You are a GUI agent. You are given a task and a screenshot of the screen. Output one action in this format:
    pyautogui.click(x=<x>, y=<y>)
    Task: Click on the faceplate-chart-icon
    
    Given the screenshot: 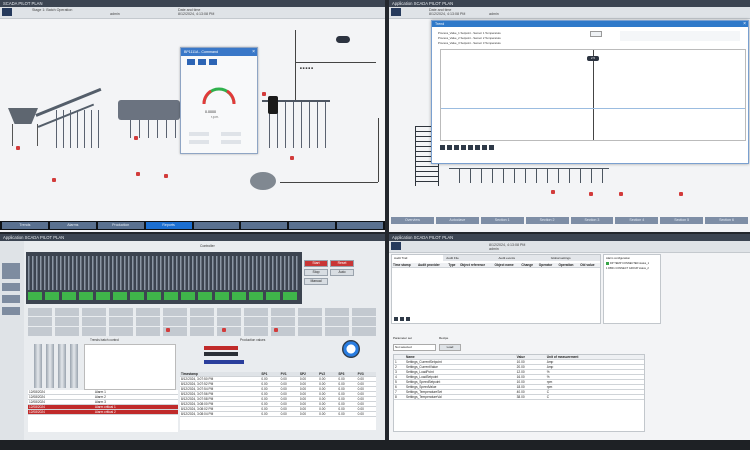 What is the action you would take?
    pyautogui.click(x=202, y=62)
    